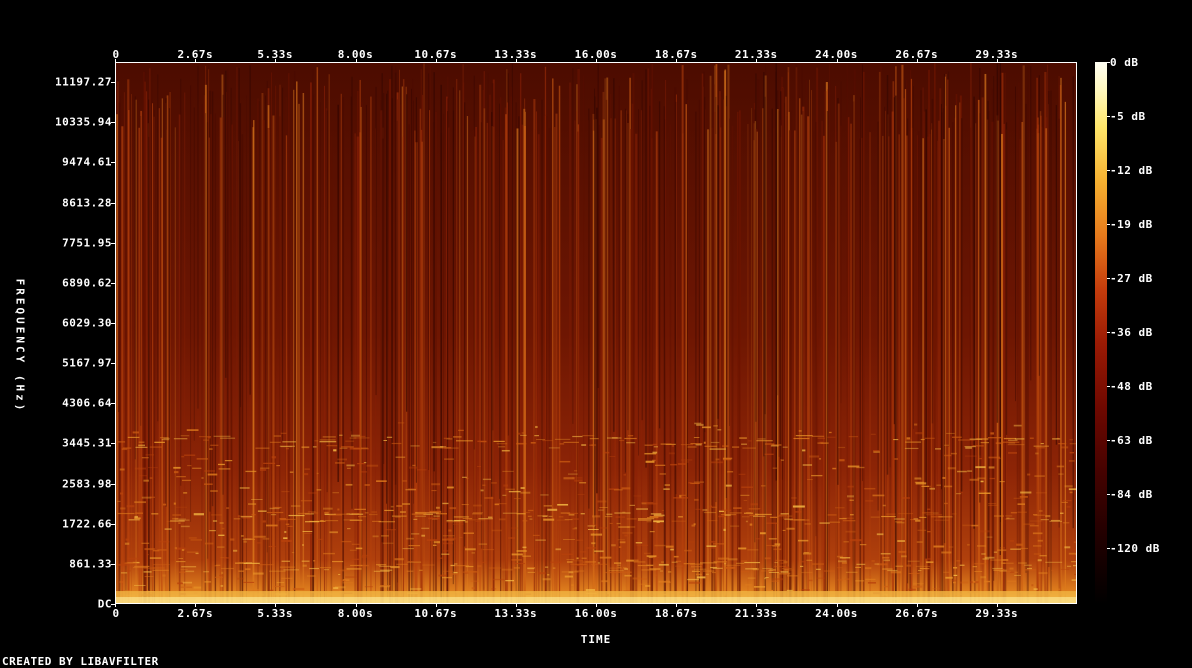 This screenshot has height=668, width=1192. I want to click on x-tick-label-bottom: 21.33s, so click(756, 613).